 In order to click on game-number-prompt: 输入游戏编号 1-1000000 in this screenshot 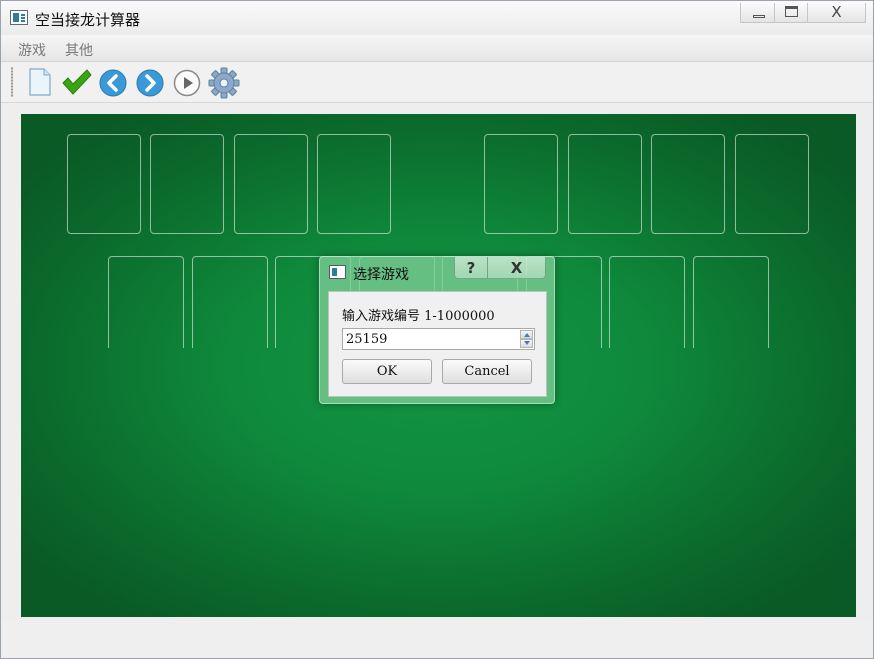, I will do `click(418, 316)`.